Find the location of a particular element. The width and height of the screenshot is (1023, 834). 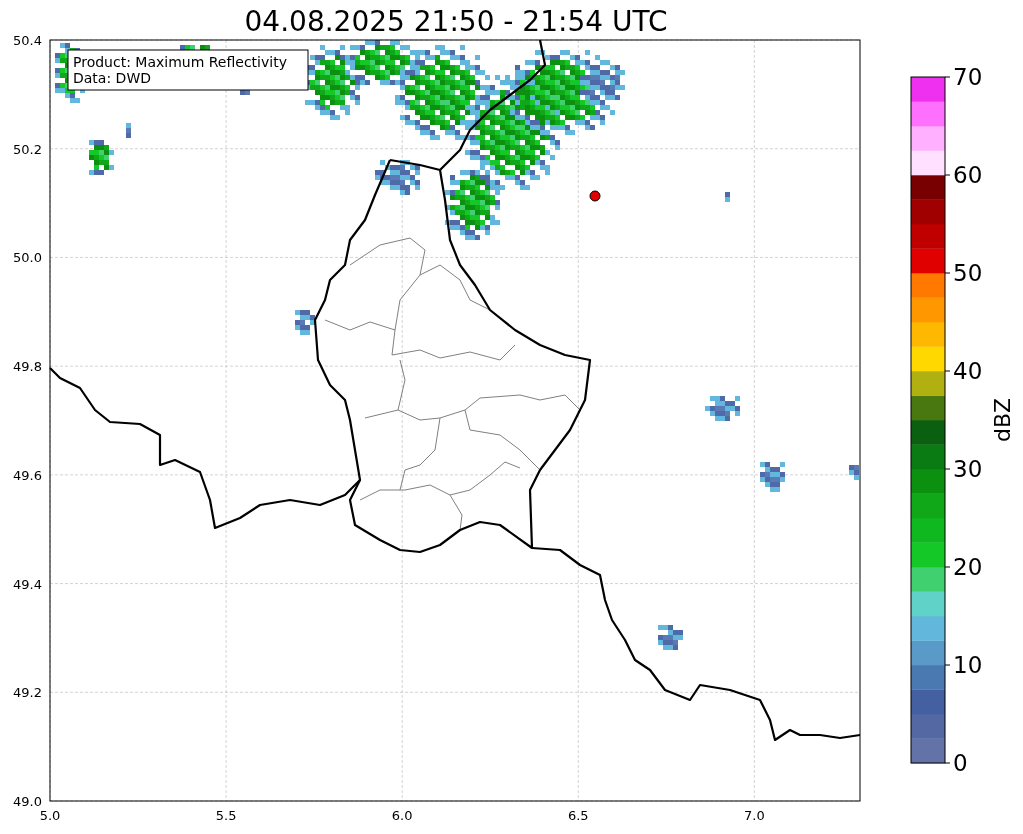

colorbar-tick-label: 20 is located at coordinates (968, 567).